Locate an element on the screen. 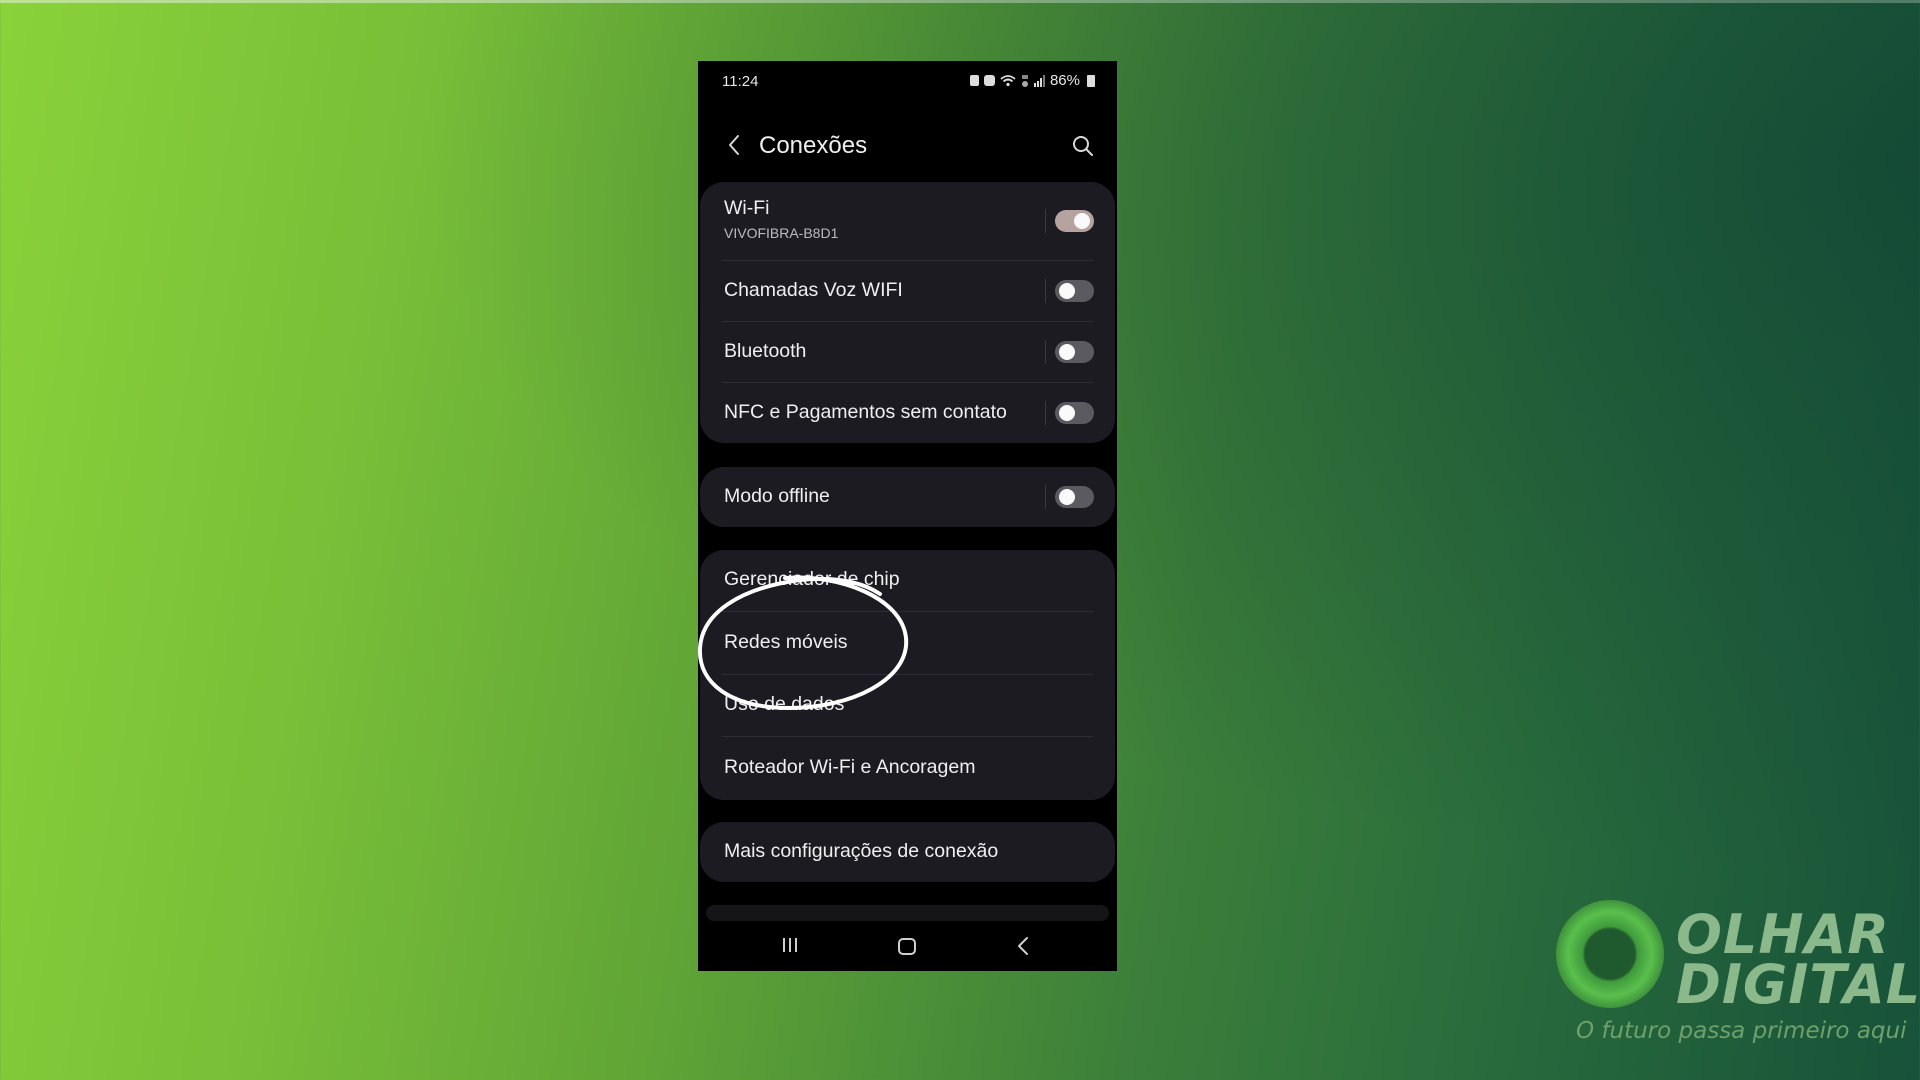  airplane-mode-toggle is located at coordinates (1074, 497).